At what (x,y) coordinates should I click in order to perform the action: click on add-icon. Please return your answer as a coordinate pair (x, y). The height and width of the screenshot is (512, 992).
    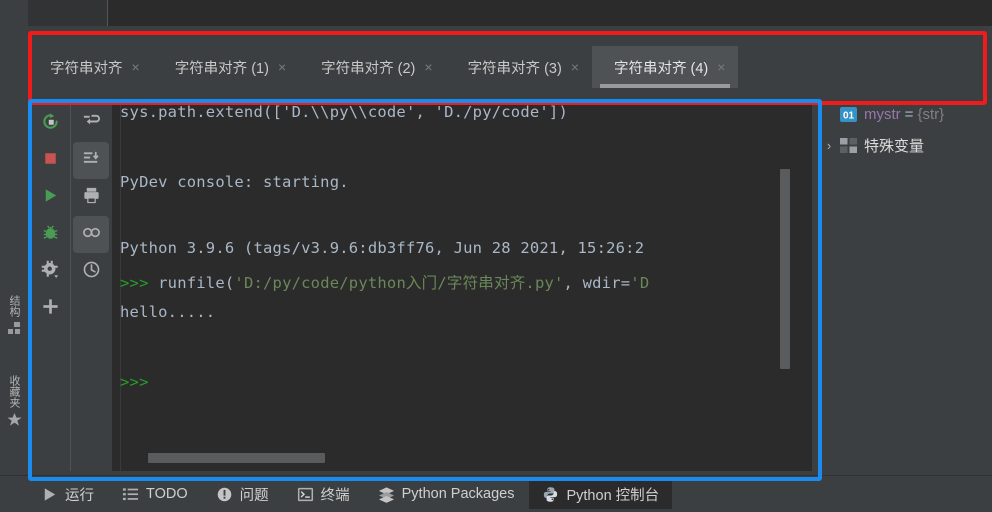
    Looking at the image, I should click on (50, 309).